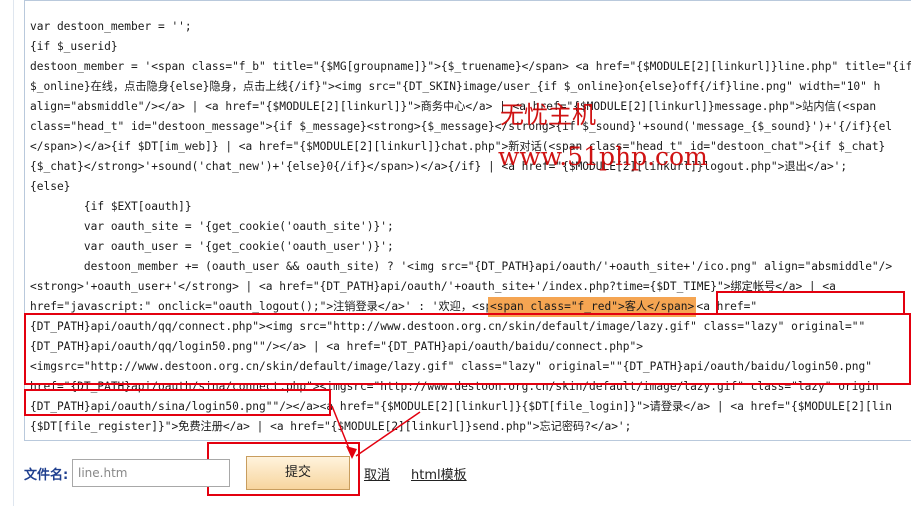 This screenshot has height=506, width=911. I want to click on html-template-link: html模板, so click(439, 473).